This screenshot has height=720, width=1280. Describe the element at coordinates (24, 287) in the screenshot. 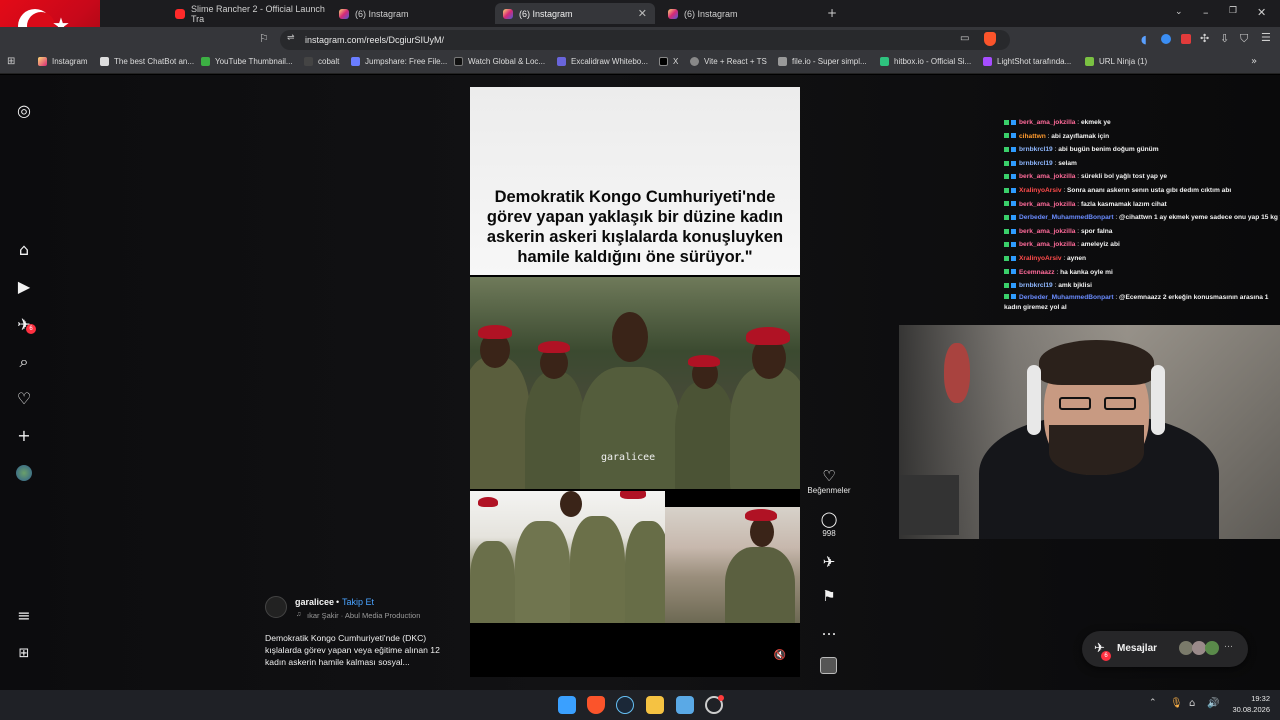

I see `reels-icon: ▶` at that location.